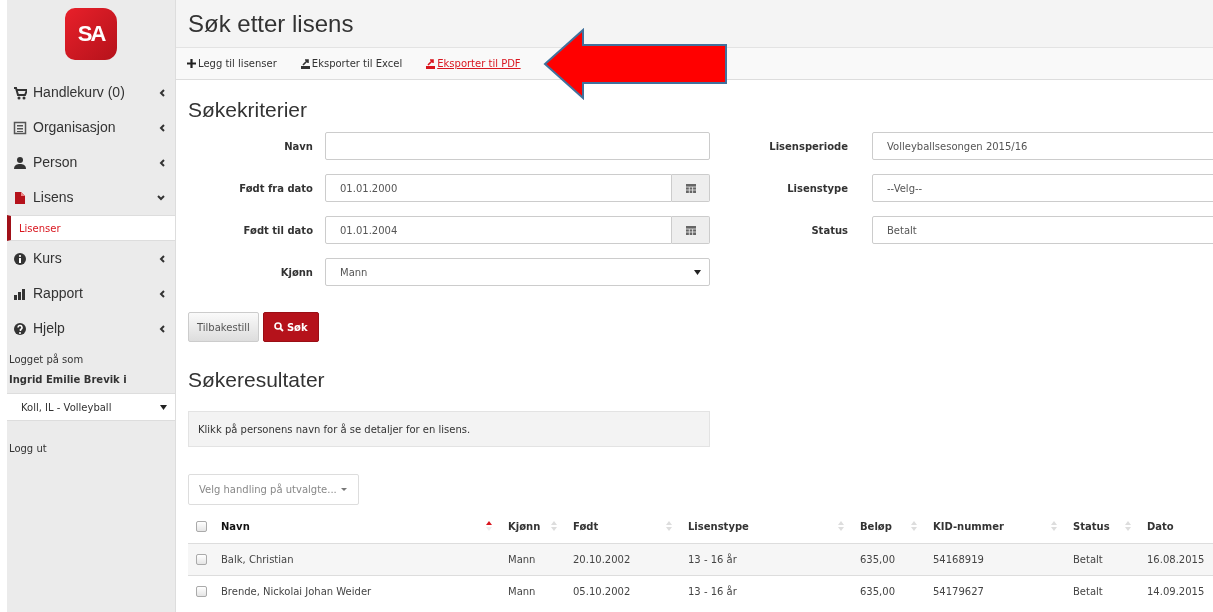  I want to click on toolbar-link: Eksporter til Excel, so click(351, 63).